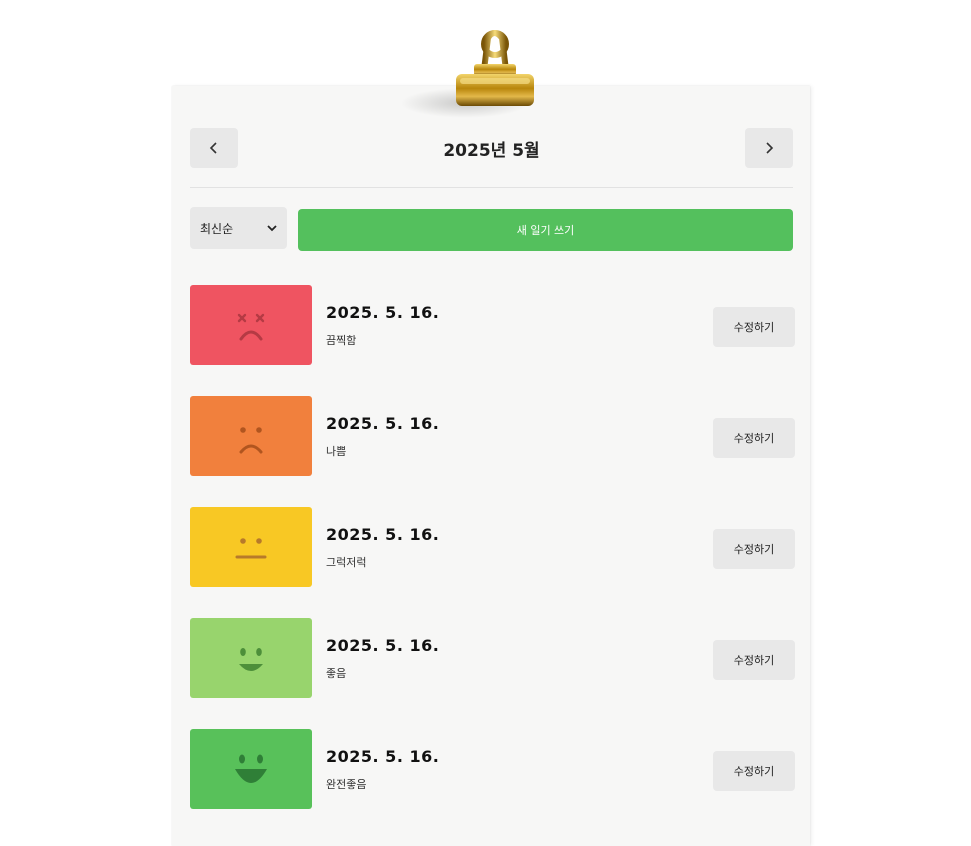 This screenshot has height=846, width=971. Describe the element at coordinates (491, 151) in the screenshot. I see `month-title: 2025년 5월` at that location.